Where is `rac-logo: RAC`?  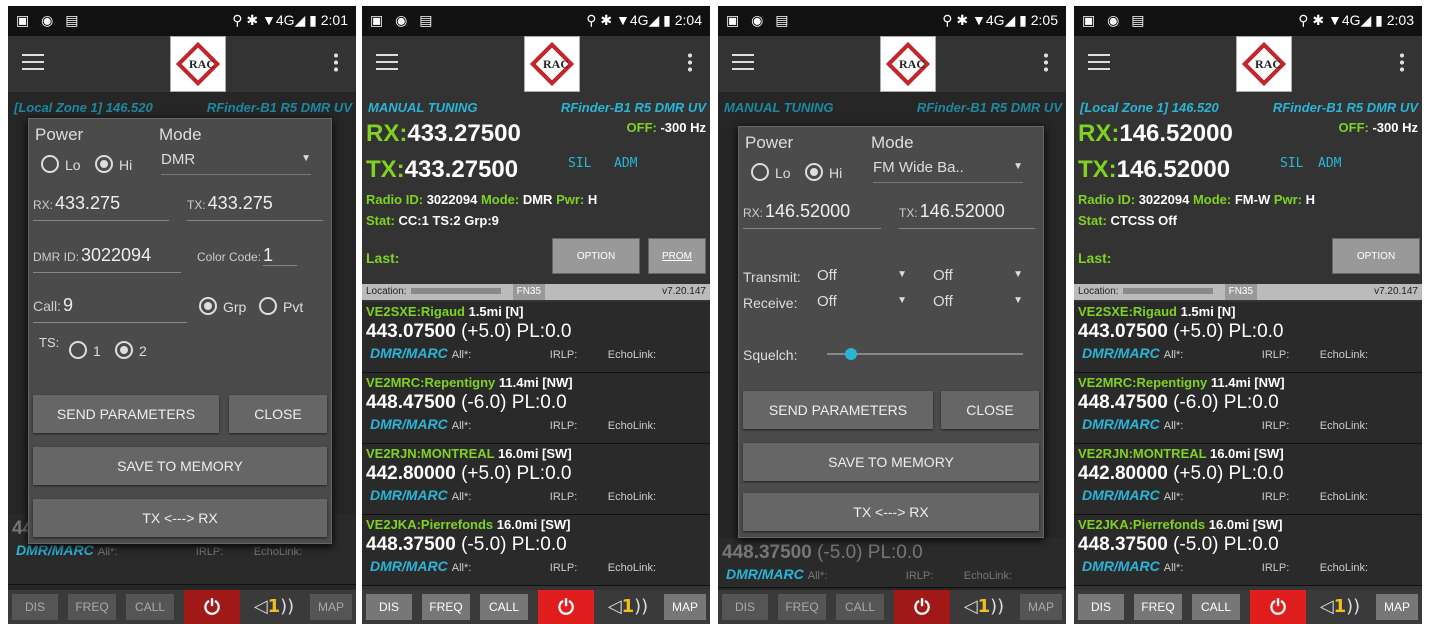 rac-logo: RAC is located at coordinates (198, 64).